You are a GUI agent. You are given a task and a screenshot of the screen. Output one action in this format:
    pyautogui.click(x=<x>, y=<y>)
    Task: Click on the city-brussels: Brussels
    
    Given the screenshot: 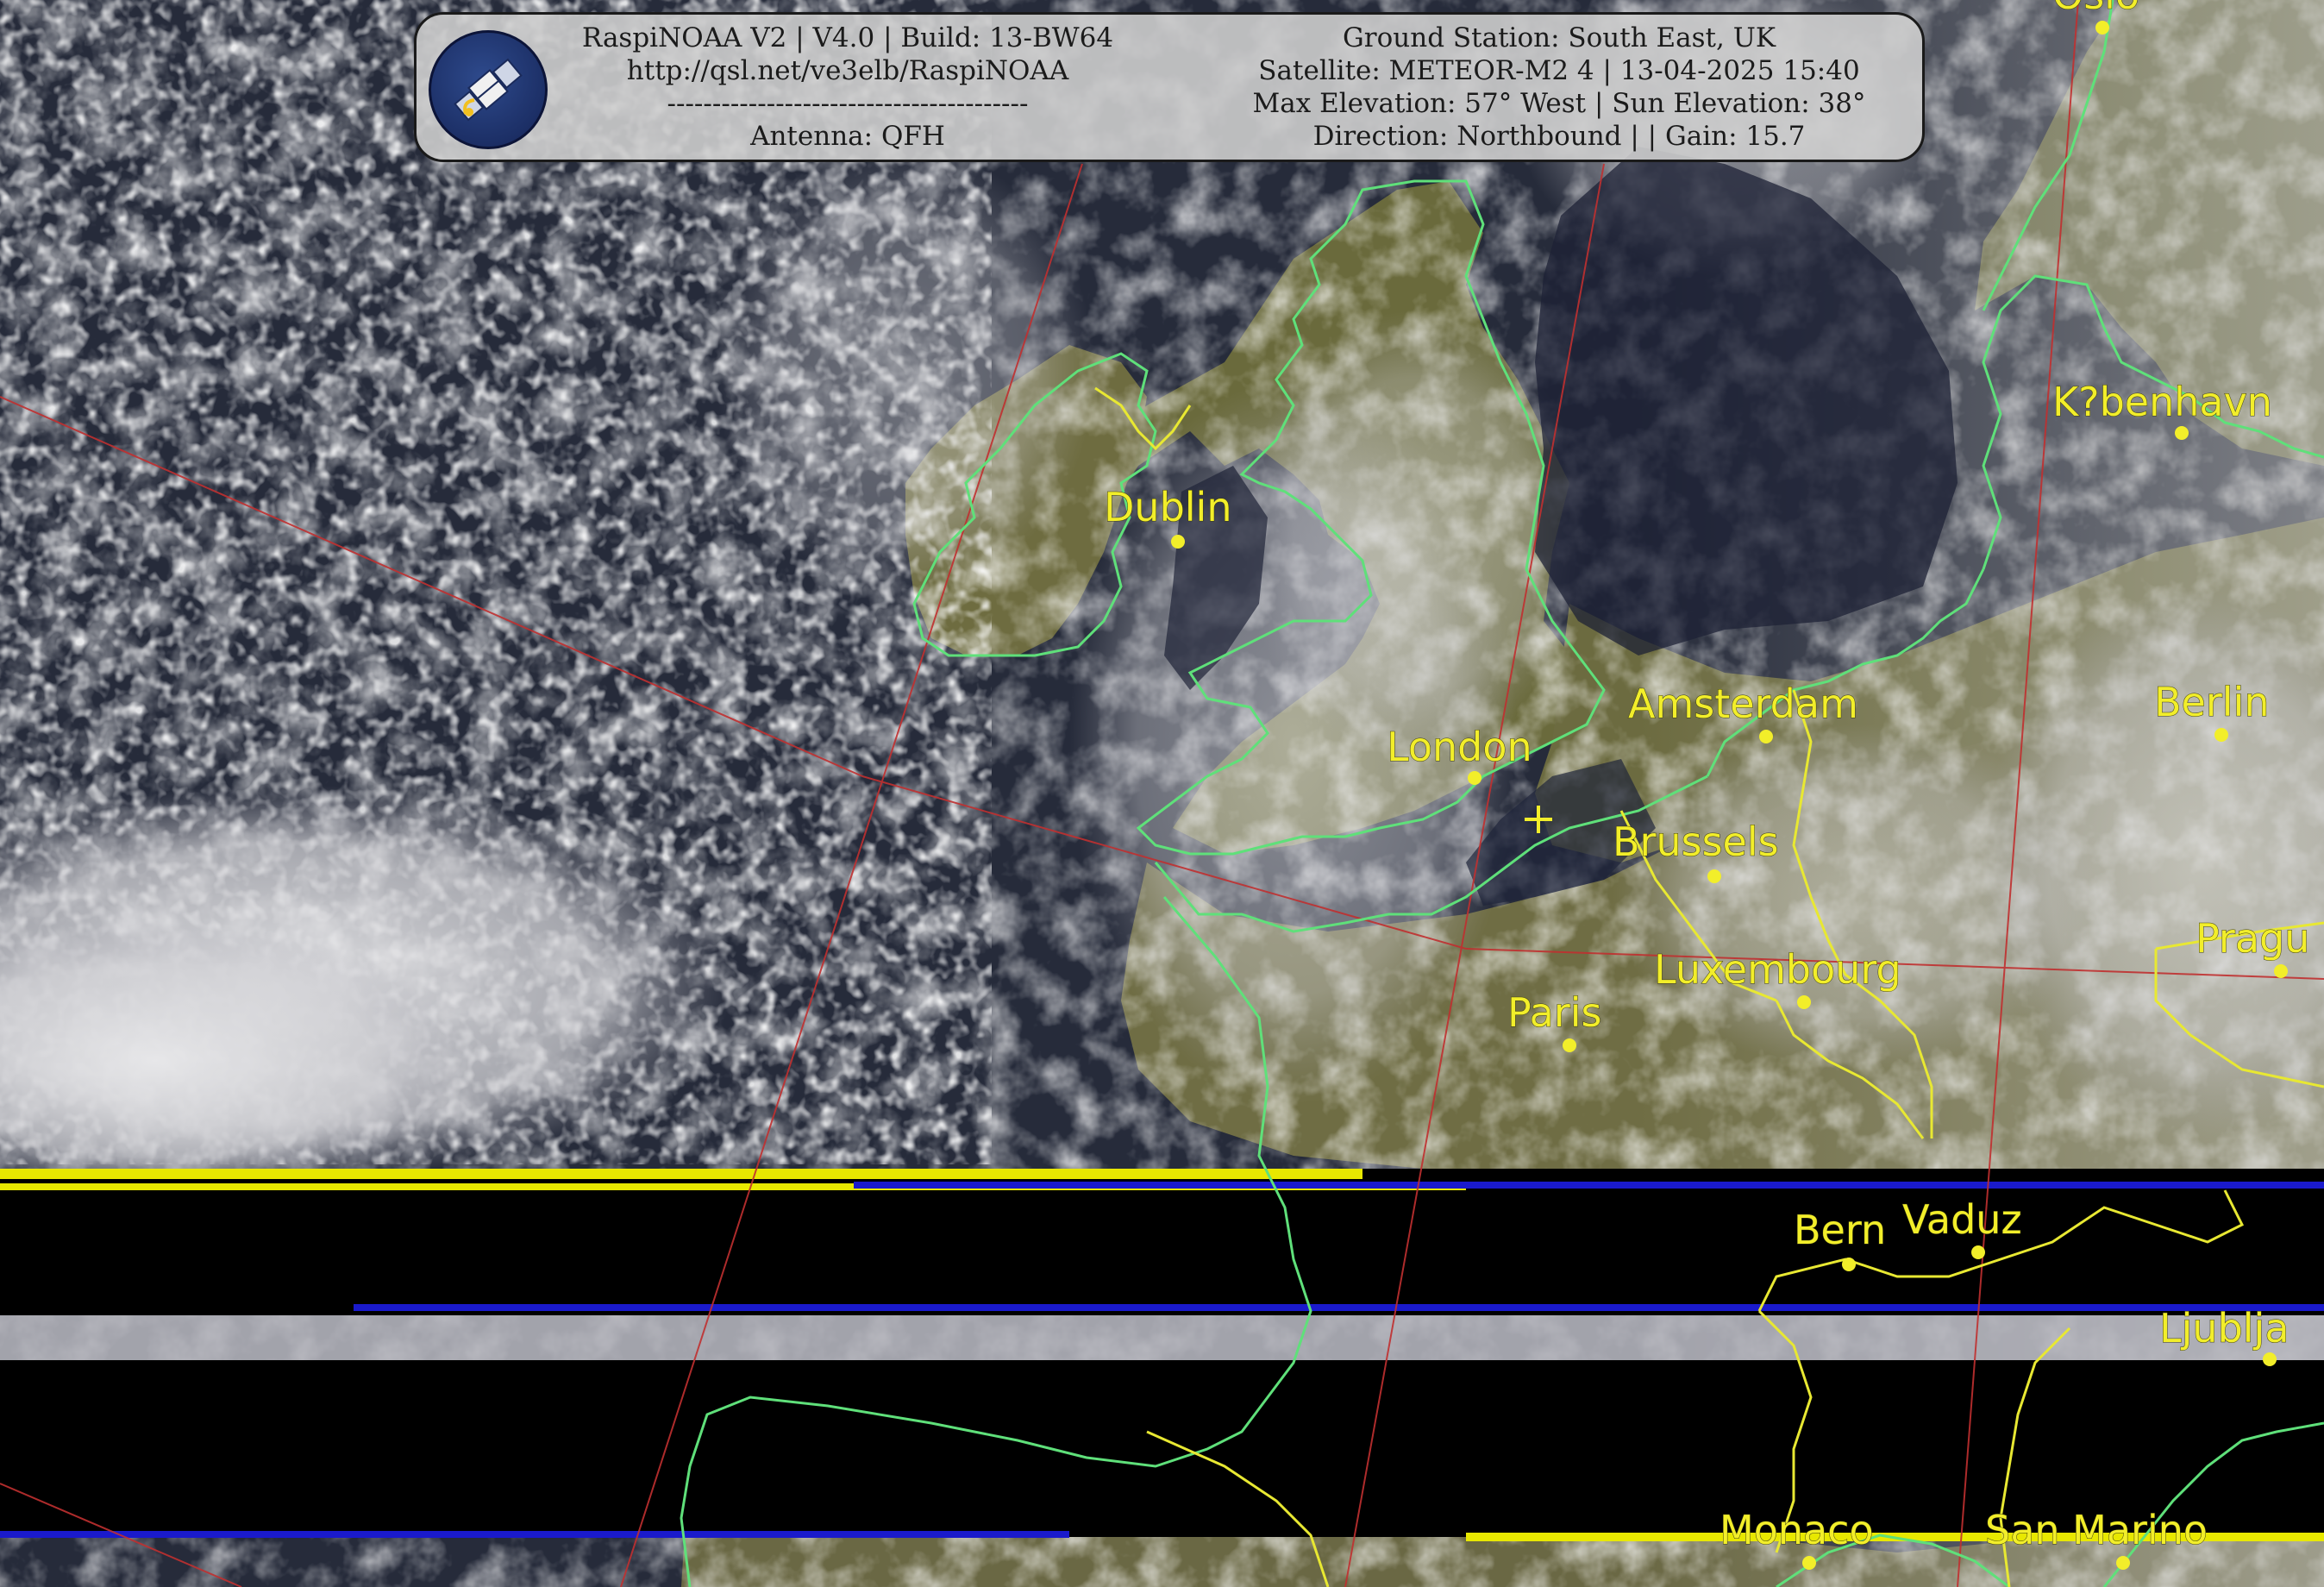 What is the action you would take?
    pyautogui.click(x=1696, y=851)
    